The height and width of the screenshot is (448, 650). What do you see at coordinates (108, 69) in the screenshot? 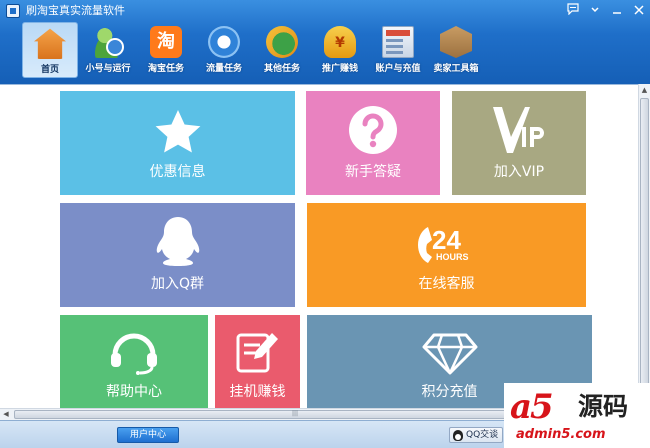
I see `nav-label: 小号与运行` at bounding box center [108, 69].